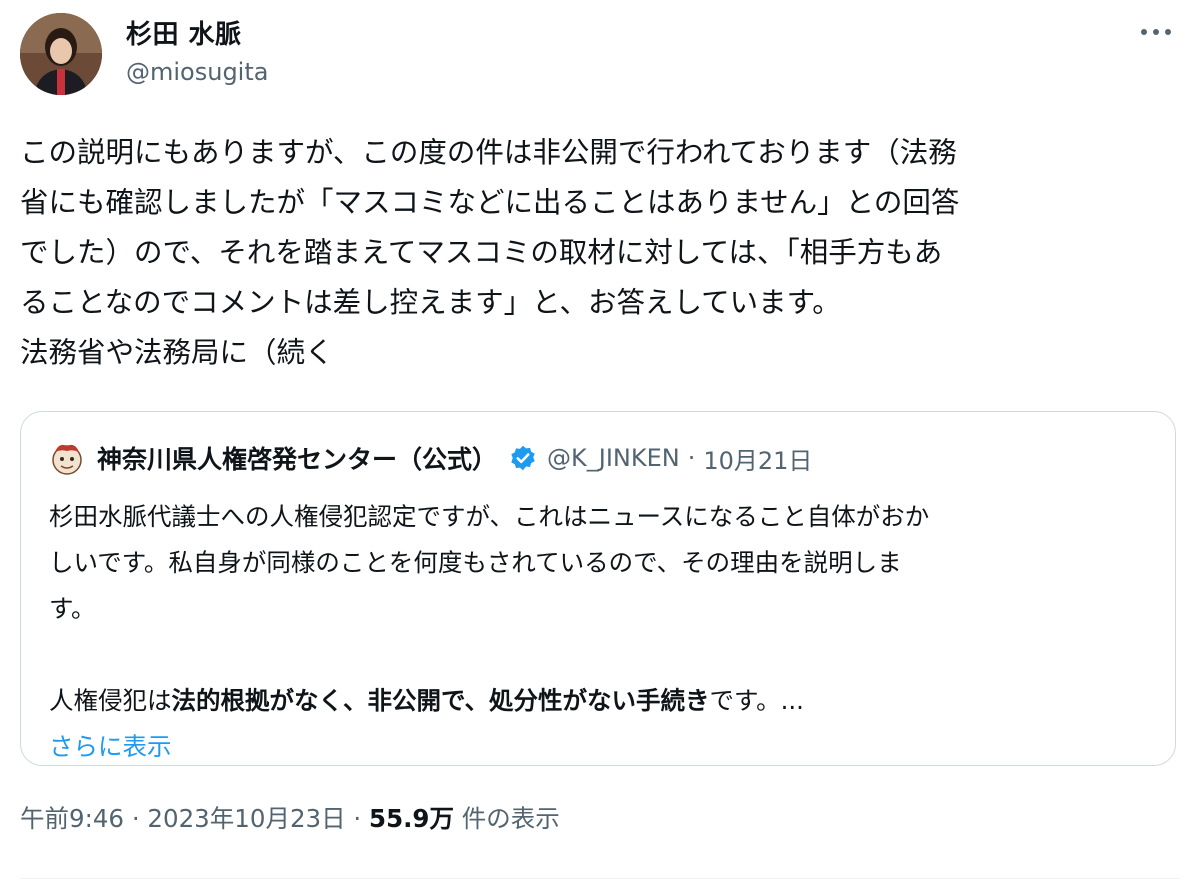 The width and height of the screenshot is (1200, 892). Describe the element at coordinates (757, 458) in the screenshot. I see `quoted-tweet-date: 10月21日` at that location.